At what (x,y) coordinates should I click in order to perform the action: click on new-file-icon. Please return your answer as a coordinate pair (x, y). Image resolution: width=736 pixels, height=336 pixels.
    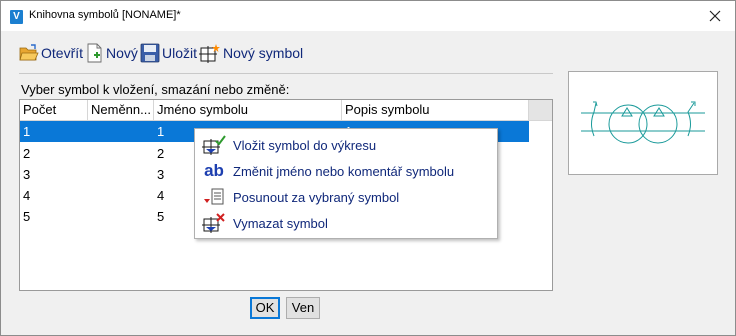
    Looking at the image, I should click on (94, 53).